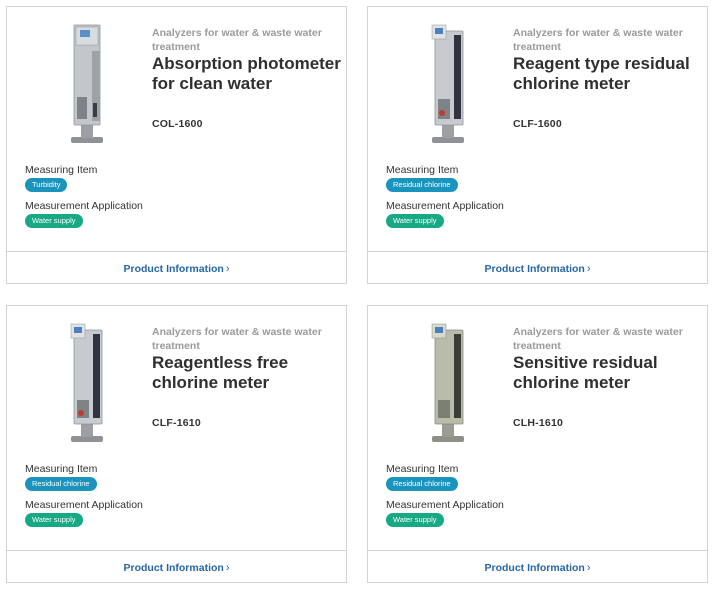 The width and height of the screenshot is (720, 593). What do you see at coordinates (608, 373) in the screenshot?
I see `product-title: Sensitive residual chlorine meter` at bounding box center [608, 373].